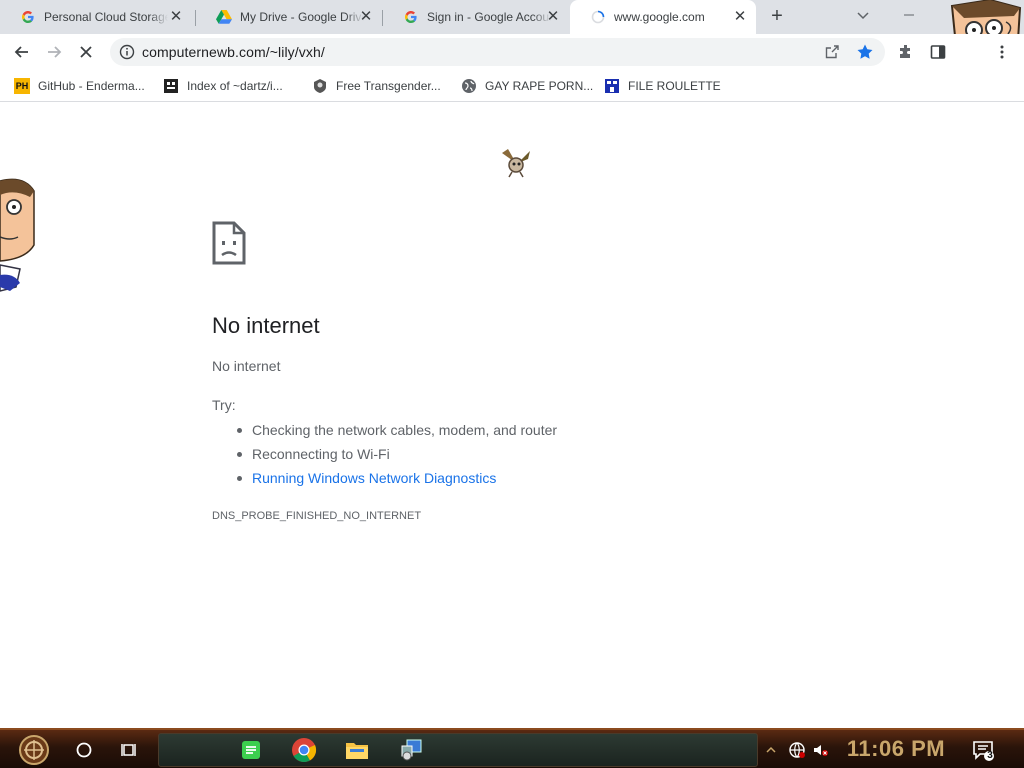 This screenshot has height=768, width=1024. What do you see at coordinates (251, 750) in the screenshot?
I see `notes-app-icon` at bounding box center [251, 750].